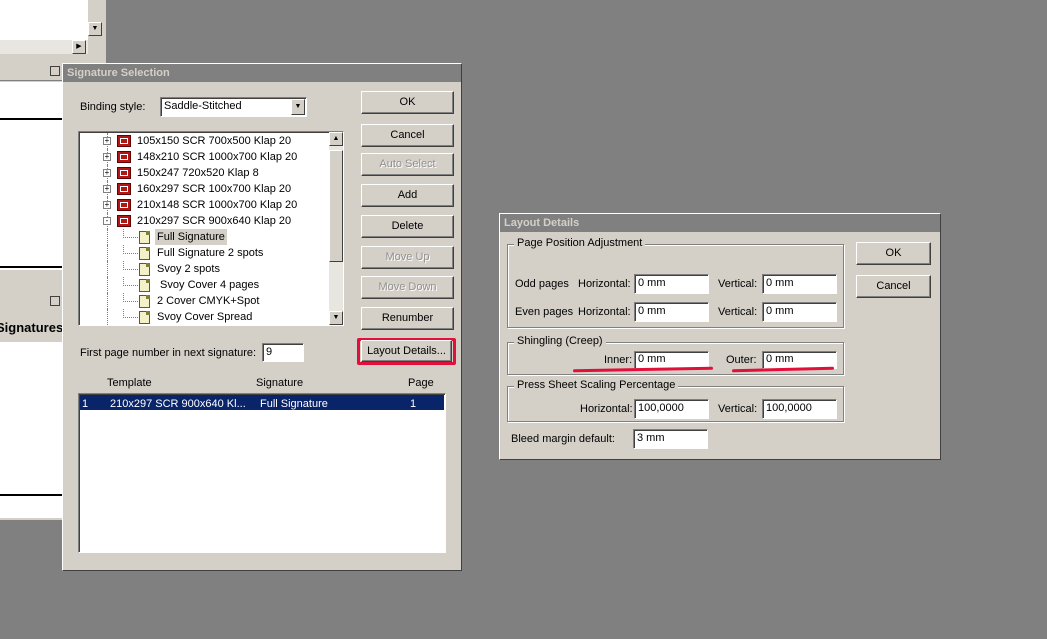  Describe the element at coordinates (336, 206) in the screenshot. I see `scroll-thumb` at that location.